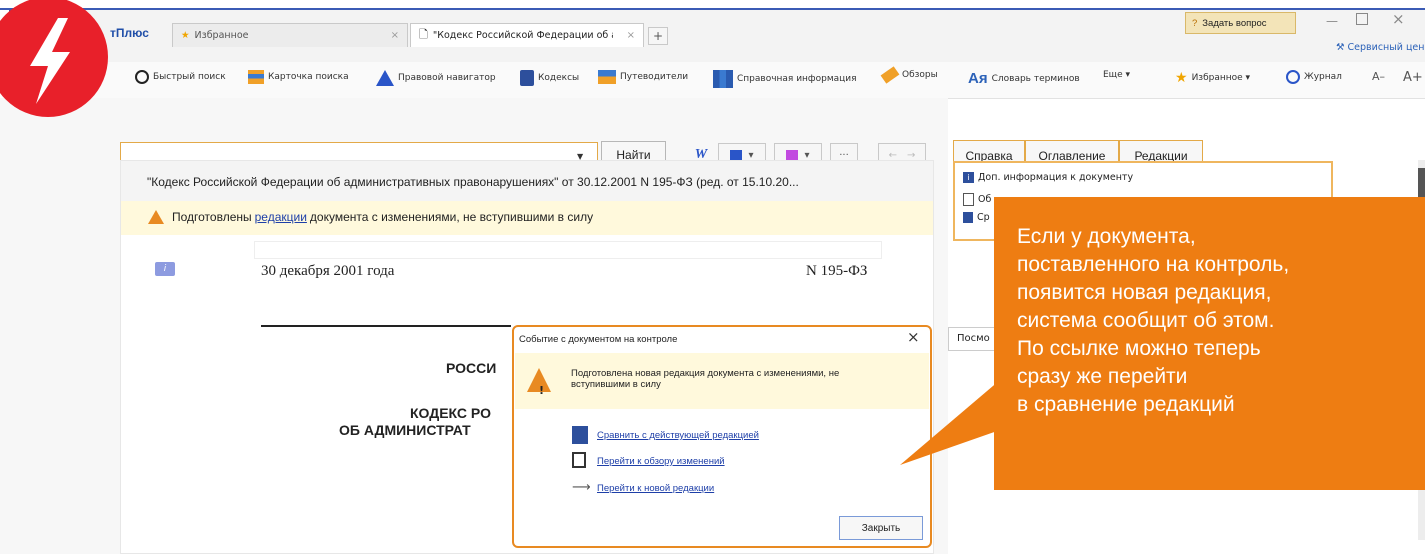 This screenshot has height=554, width=1425. I want to click on forward-button: →, so click(911, 155).